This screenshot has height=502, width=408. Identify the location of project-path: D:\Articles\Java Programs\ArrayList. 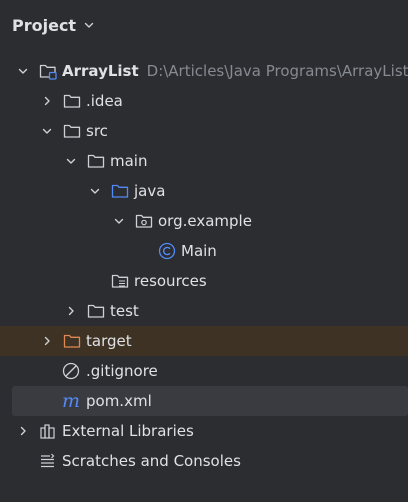
(277, 71).